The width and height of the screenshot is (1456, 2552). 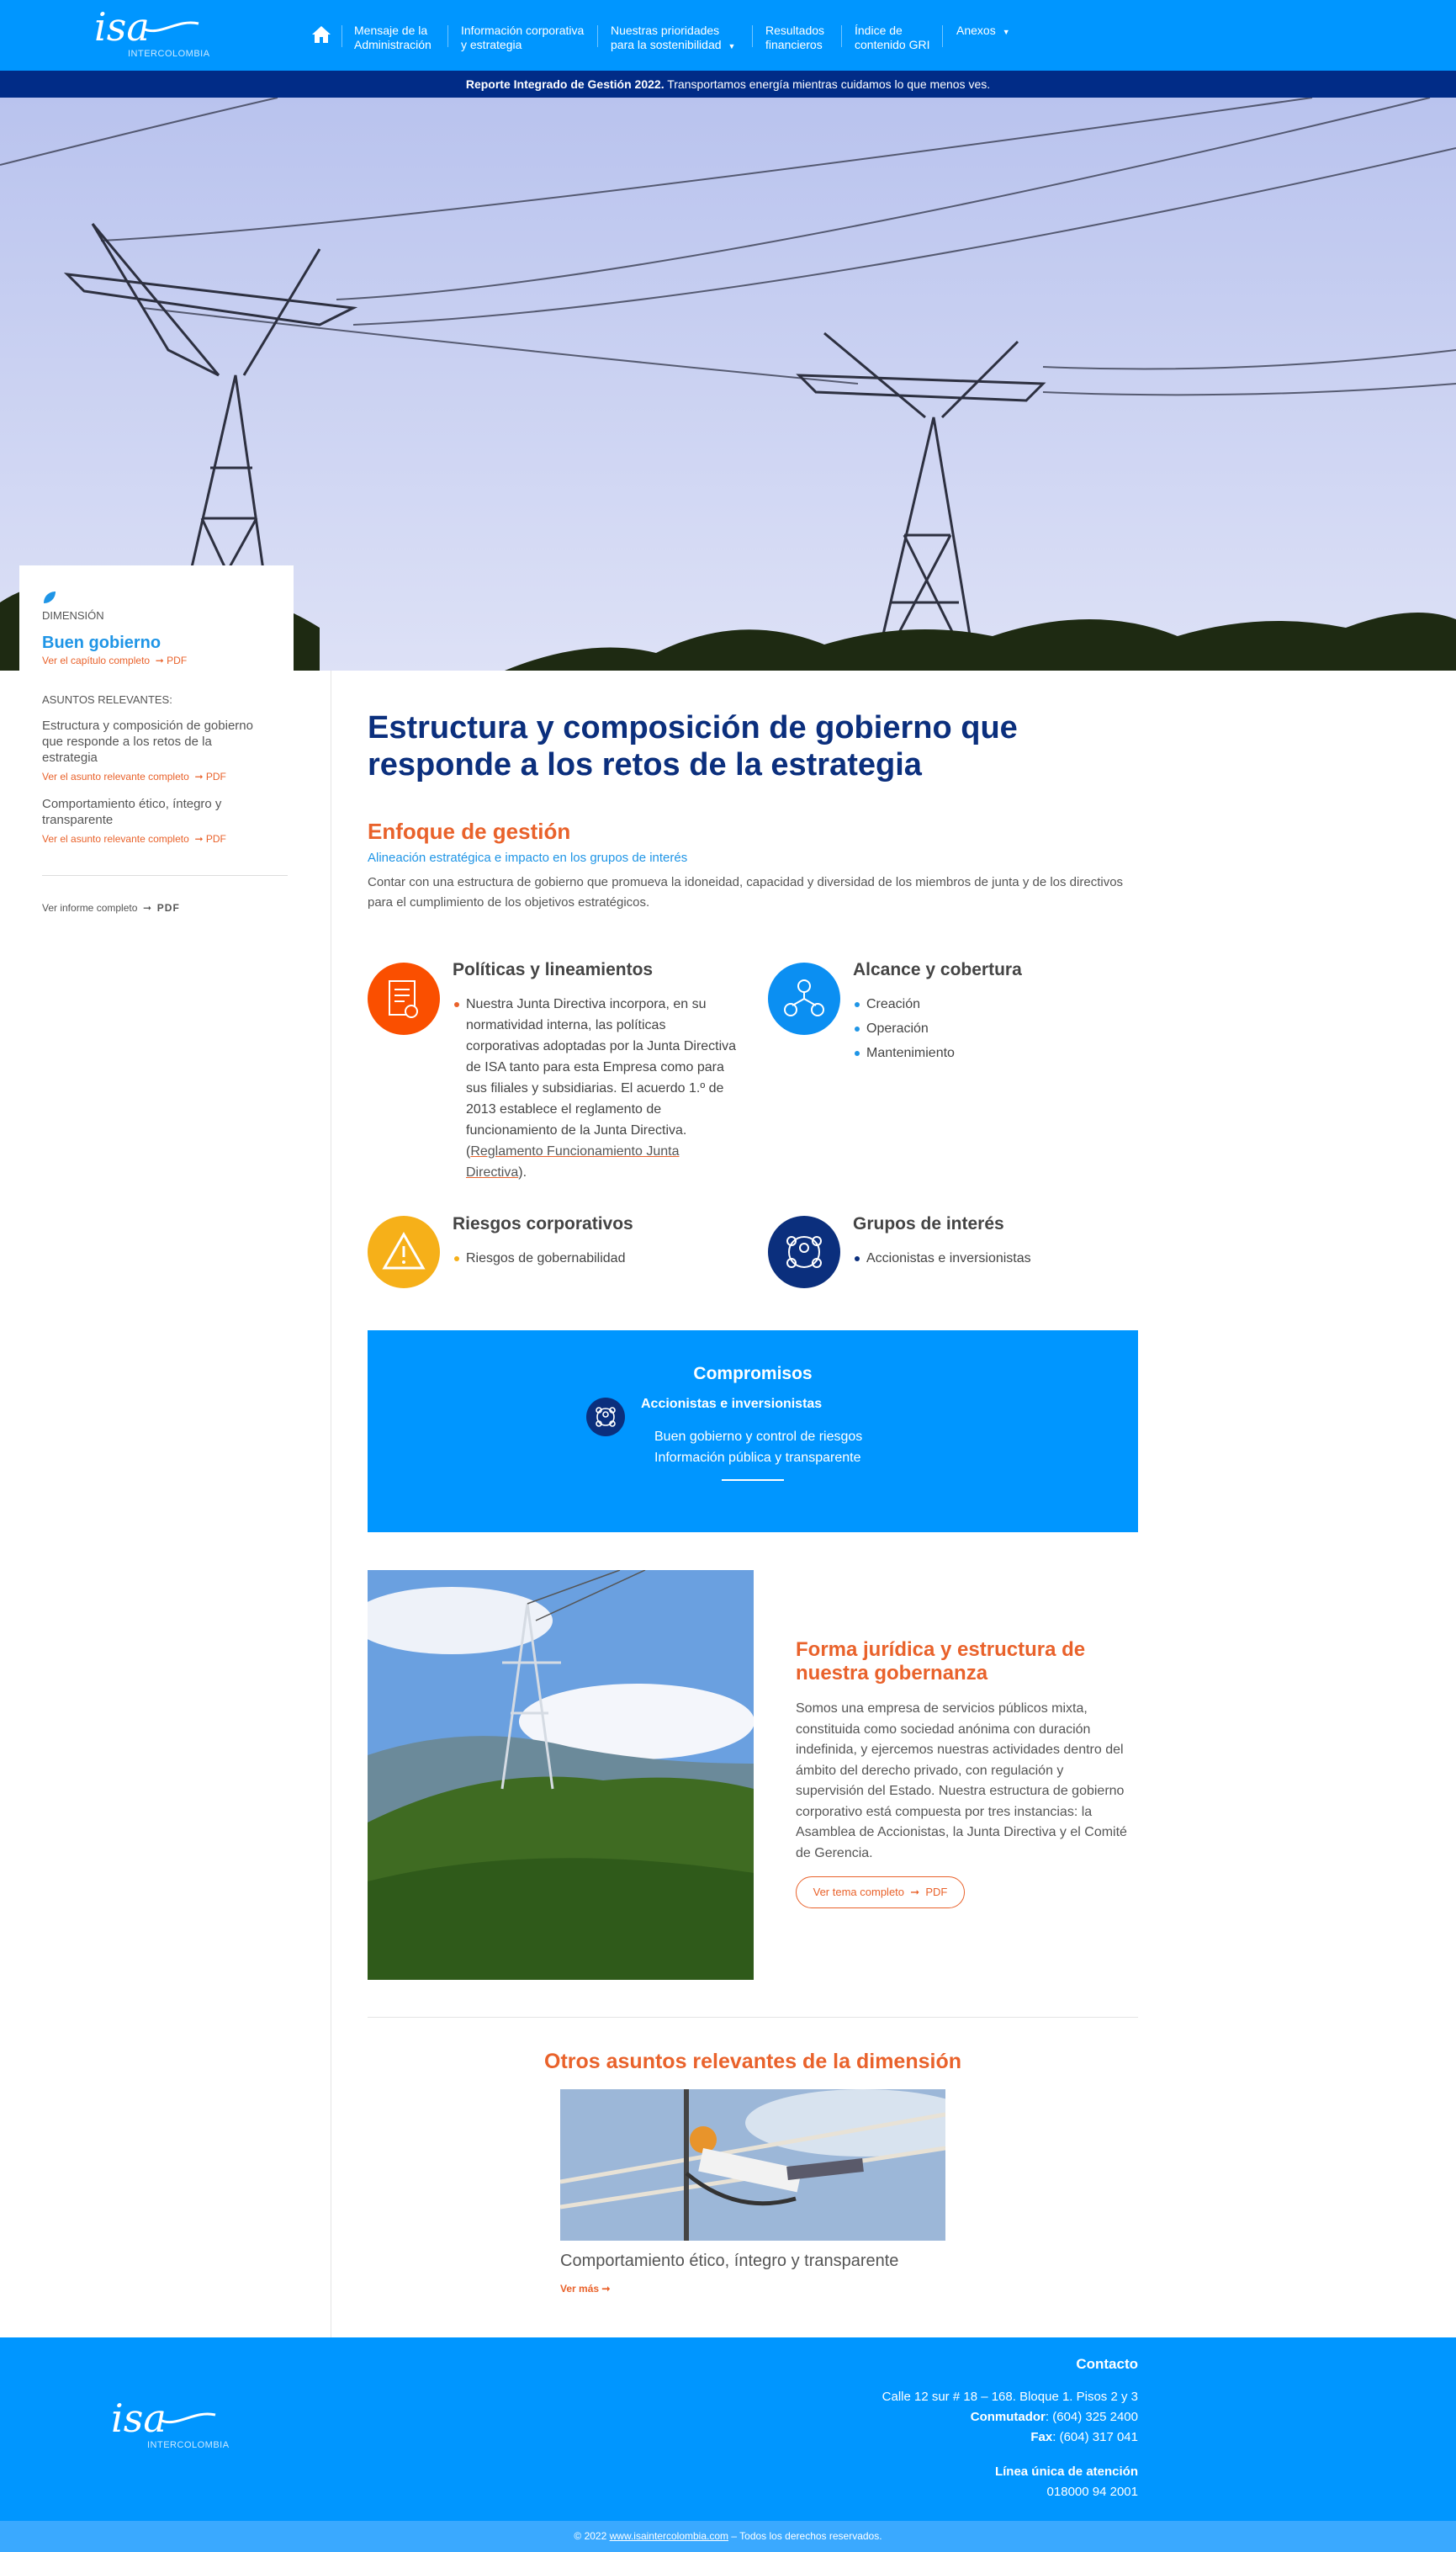 What do you see at coordinates (553, 970) in the screenshot?
I see `policies-title: Políticas y lineamientos` at bounding box center [553, 970].